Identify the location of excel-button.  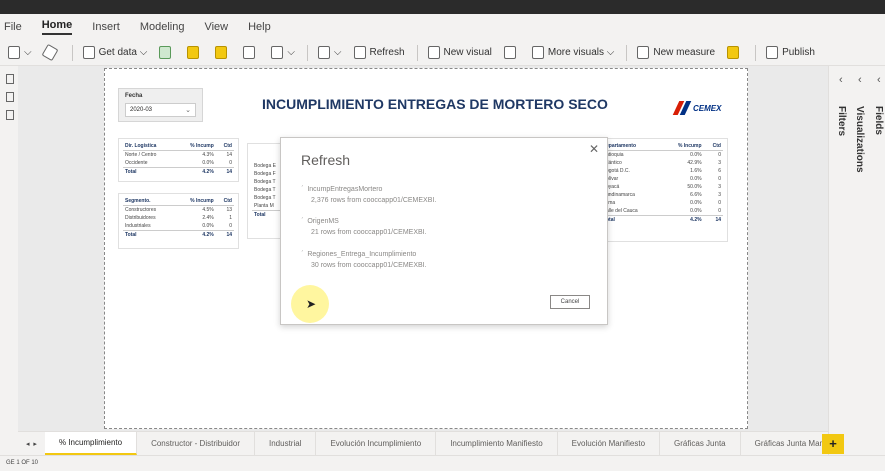
(167, 52).